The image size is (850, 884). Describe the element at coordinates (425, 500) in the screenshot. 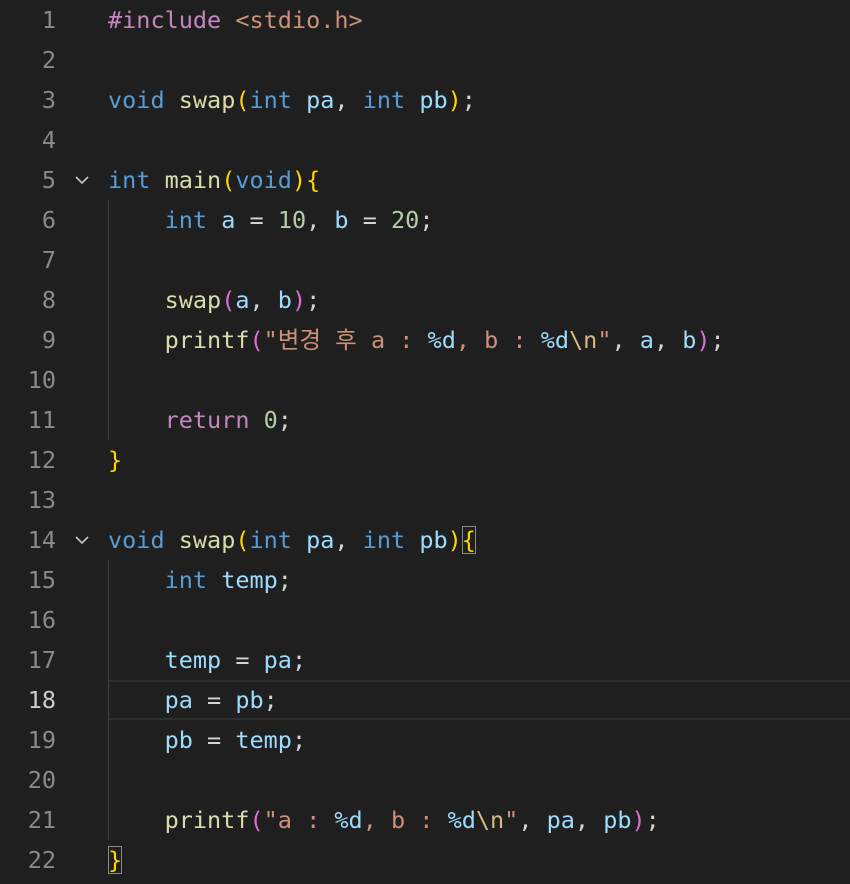

I see `code-line: 13` at that location.